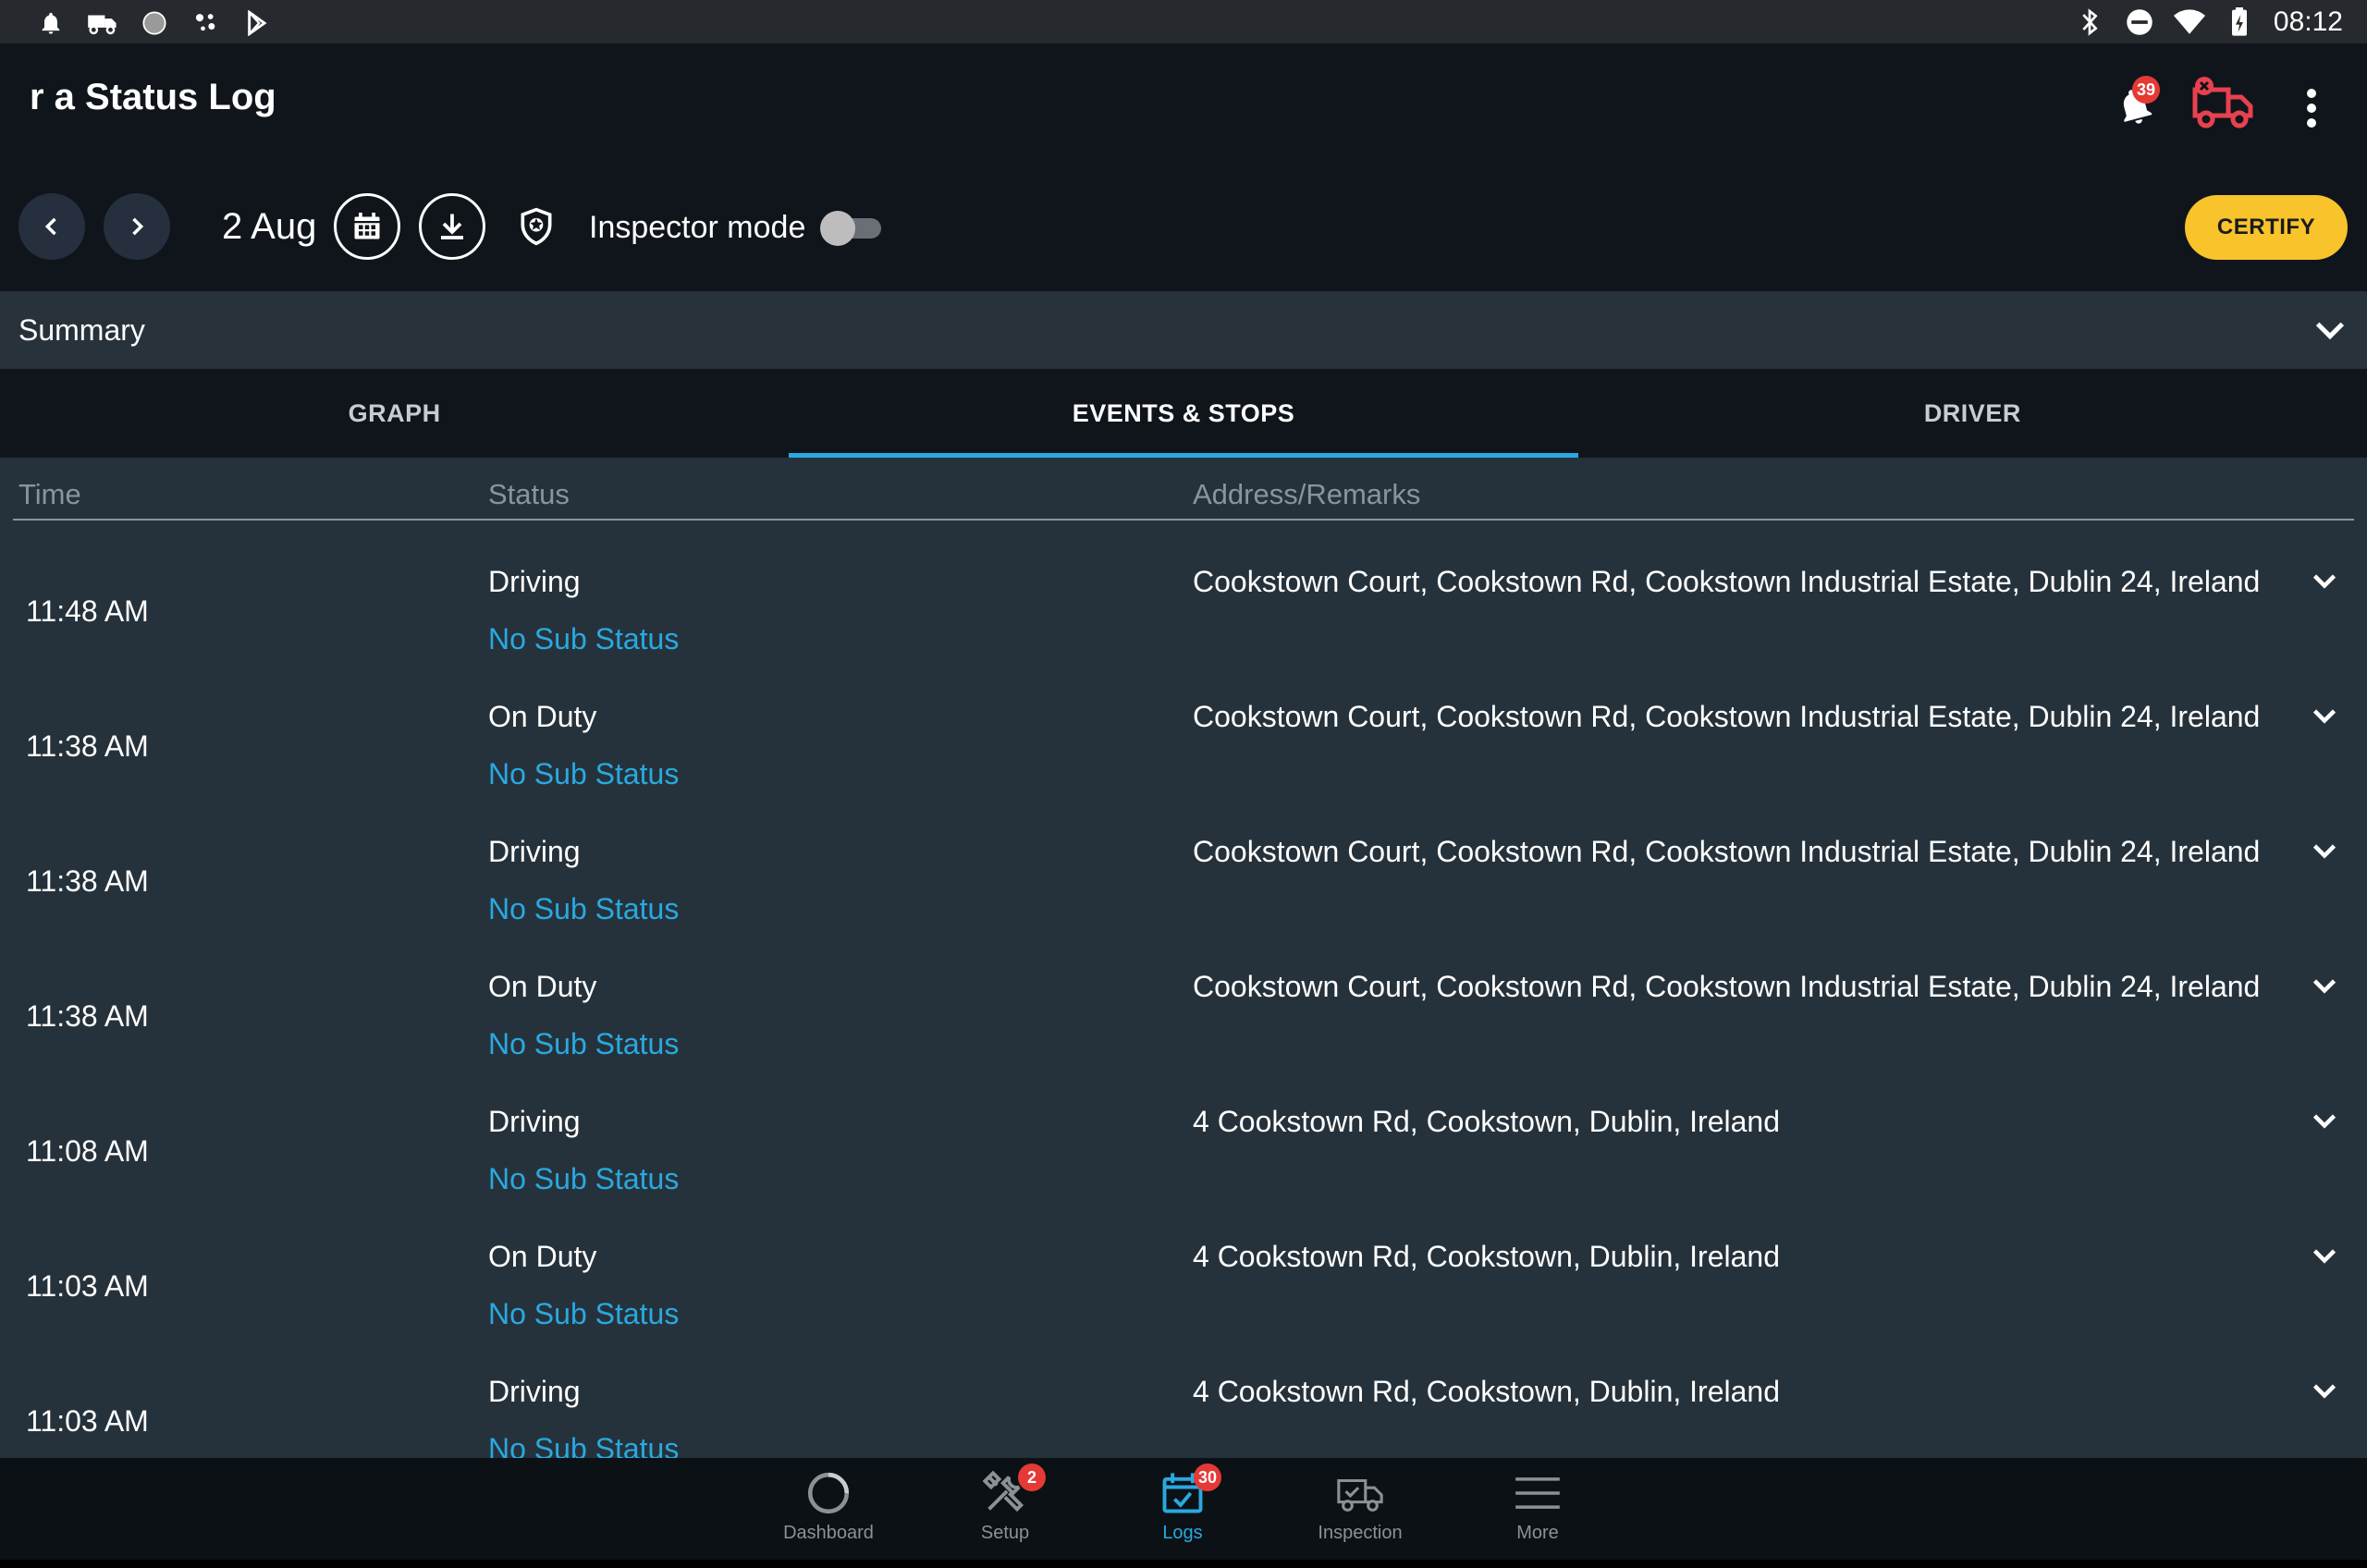 The height and width of the screenshot is (1568, 2367). Describe the element at coordinates (1011, 1491) in the screenshot. I see `tools-icon: 2` at that location.